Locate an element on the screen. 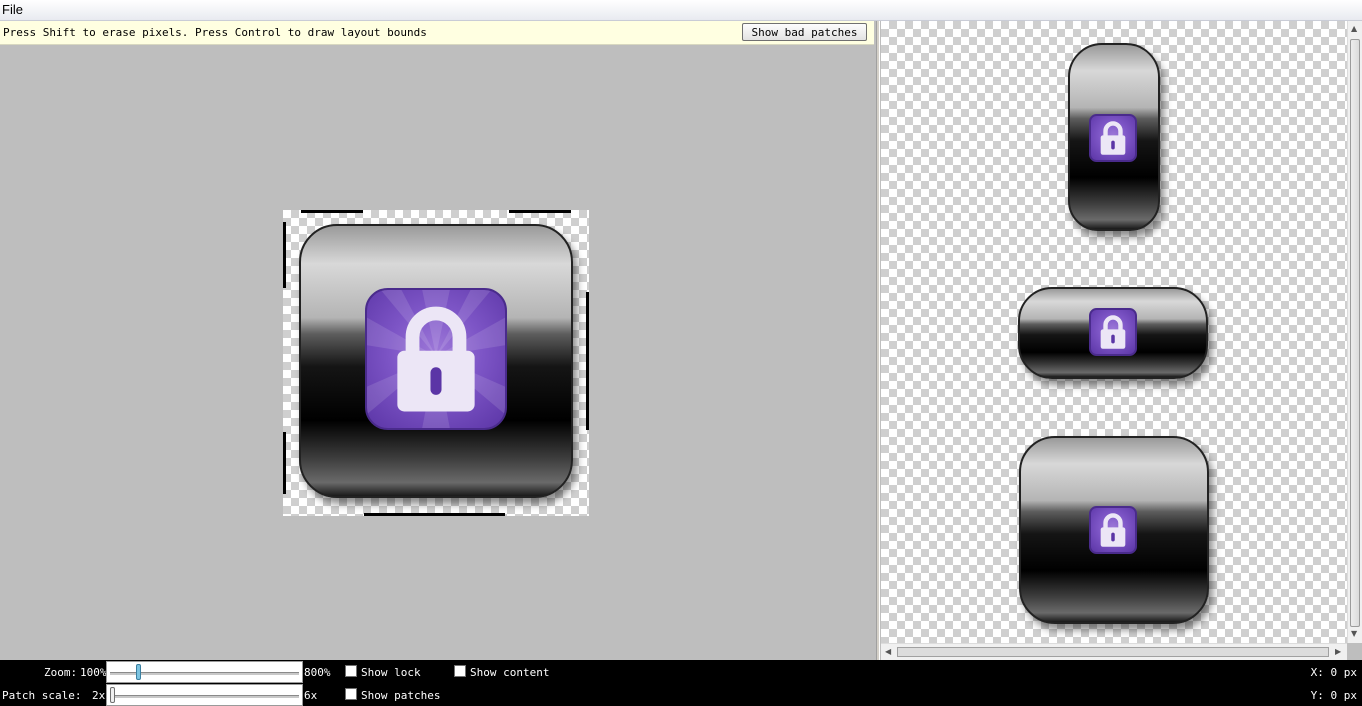  vertical-scroll-thumb is located at coordinates (1355, 333).